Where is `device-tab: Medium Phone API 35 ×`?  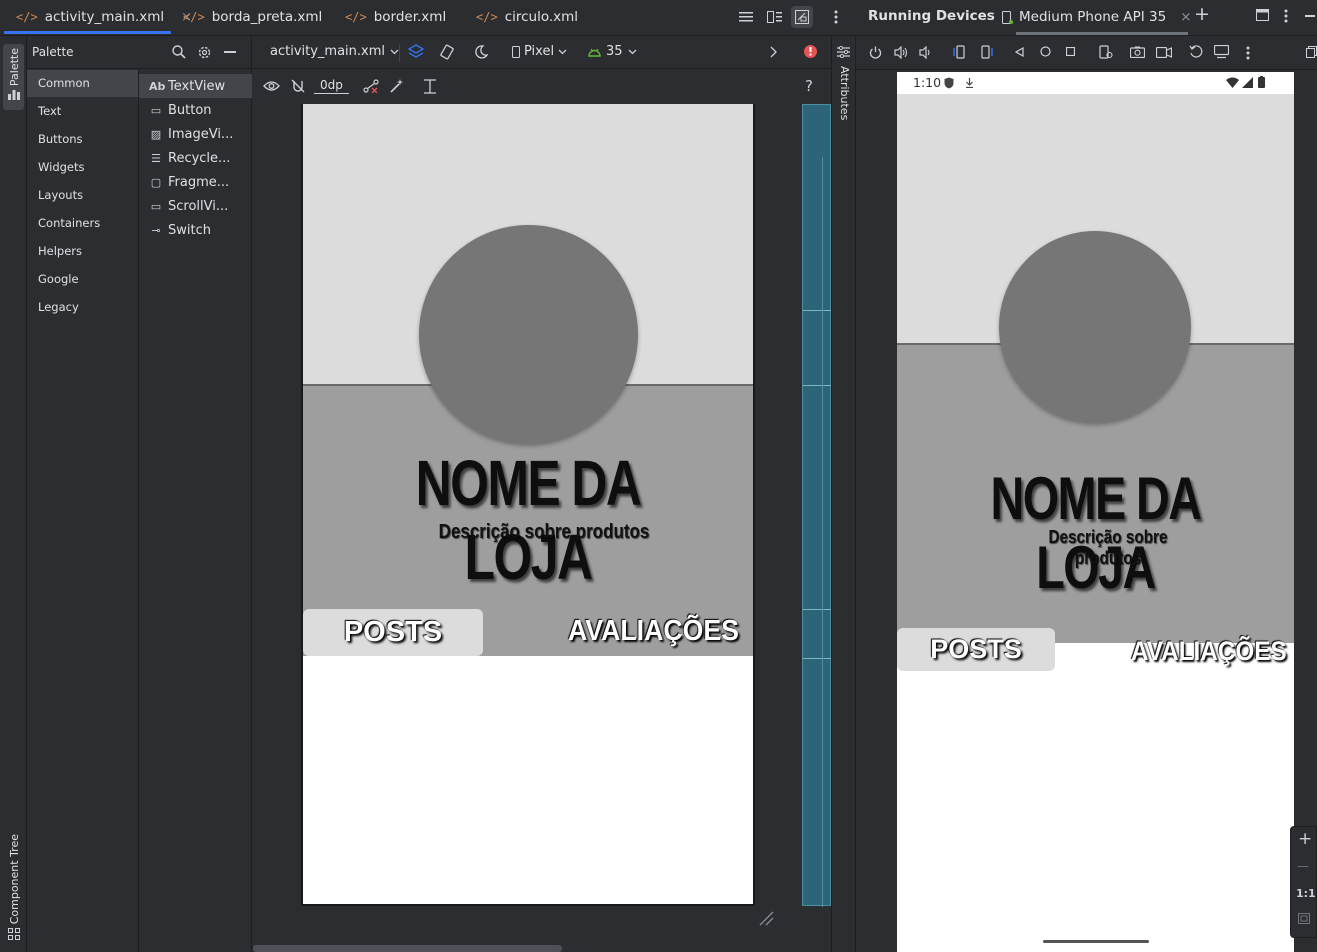 device-tab: Medium Phone API 35 × is located at coordinates (1097, 17).